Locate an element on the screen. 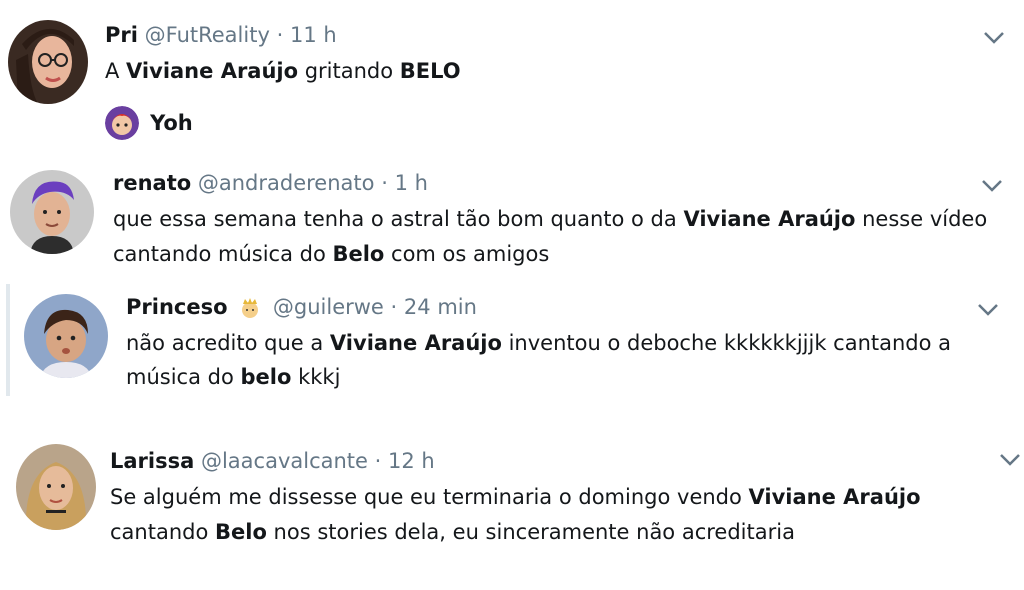 This screenshot has height=590, width=1024. avatar-man-purple-hair-icon is located at coordinates (52, 212).